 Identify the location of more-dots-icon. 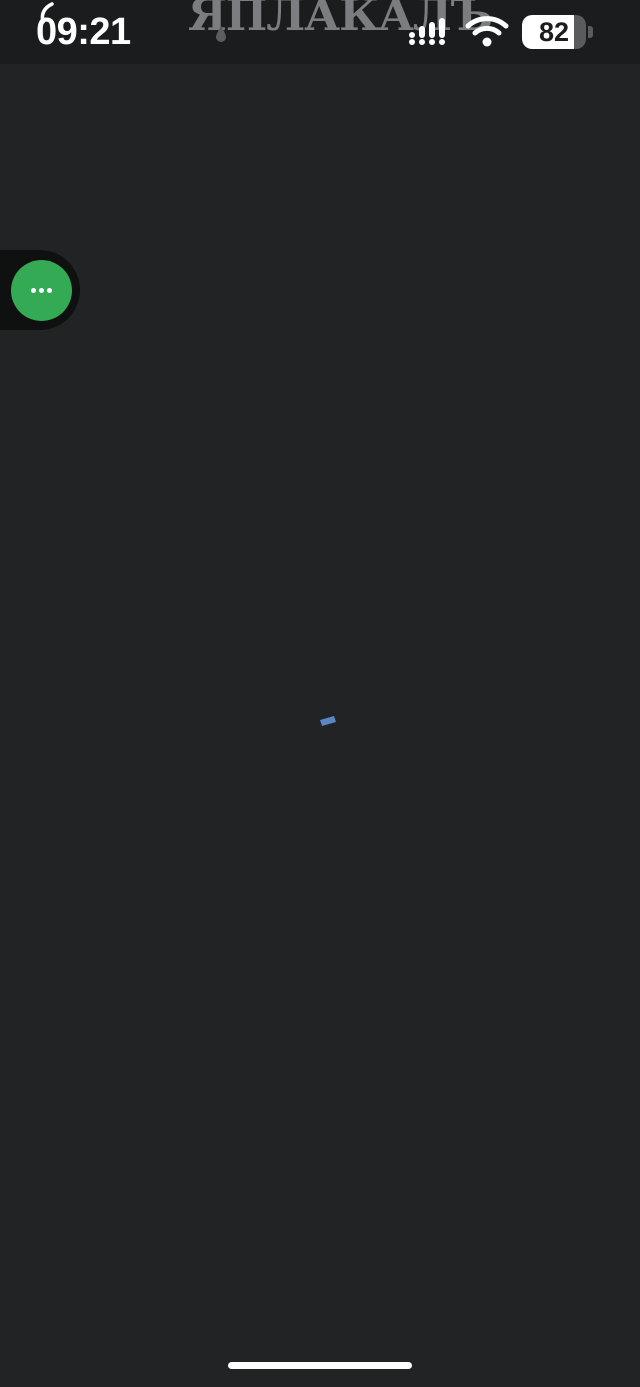
(41, 290).